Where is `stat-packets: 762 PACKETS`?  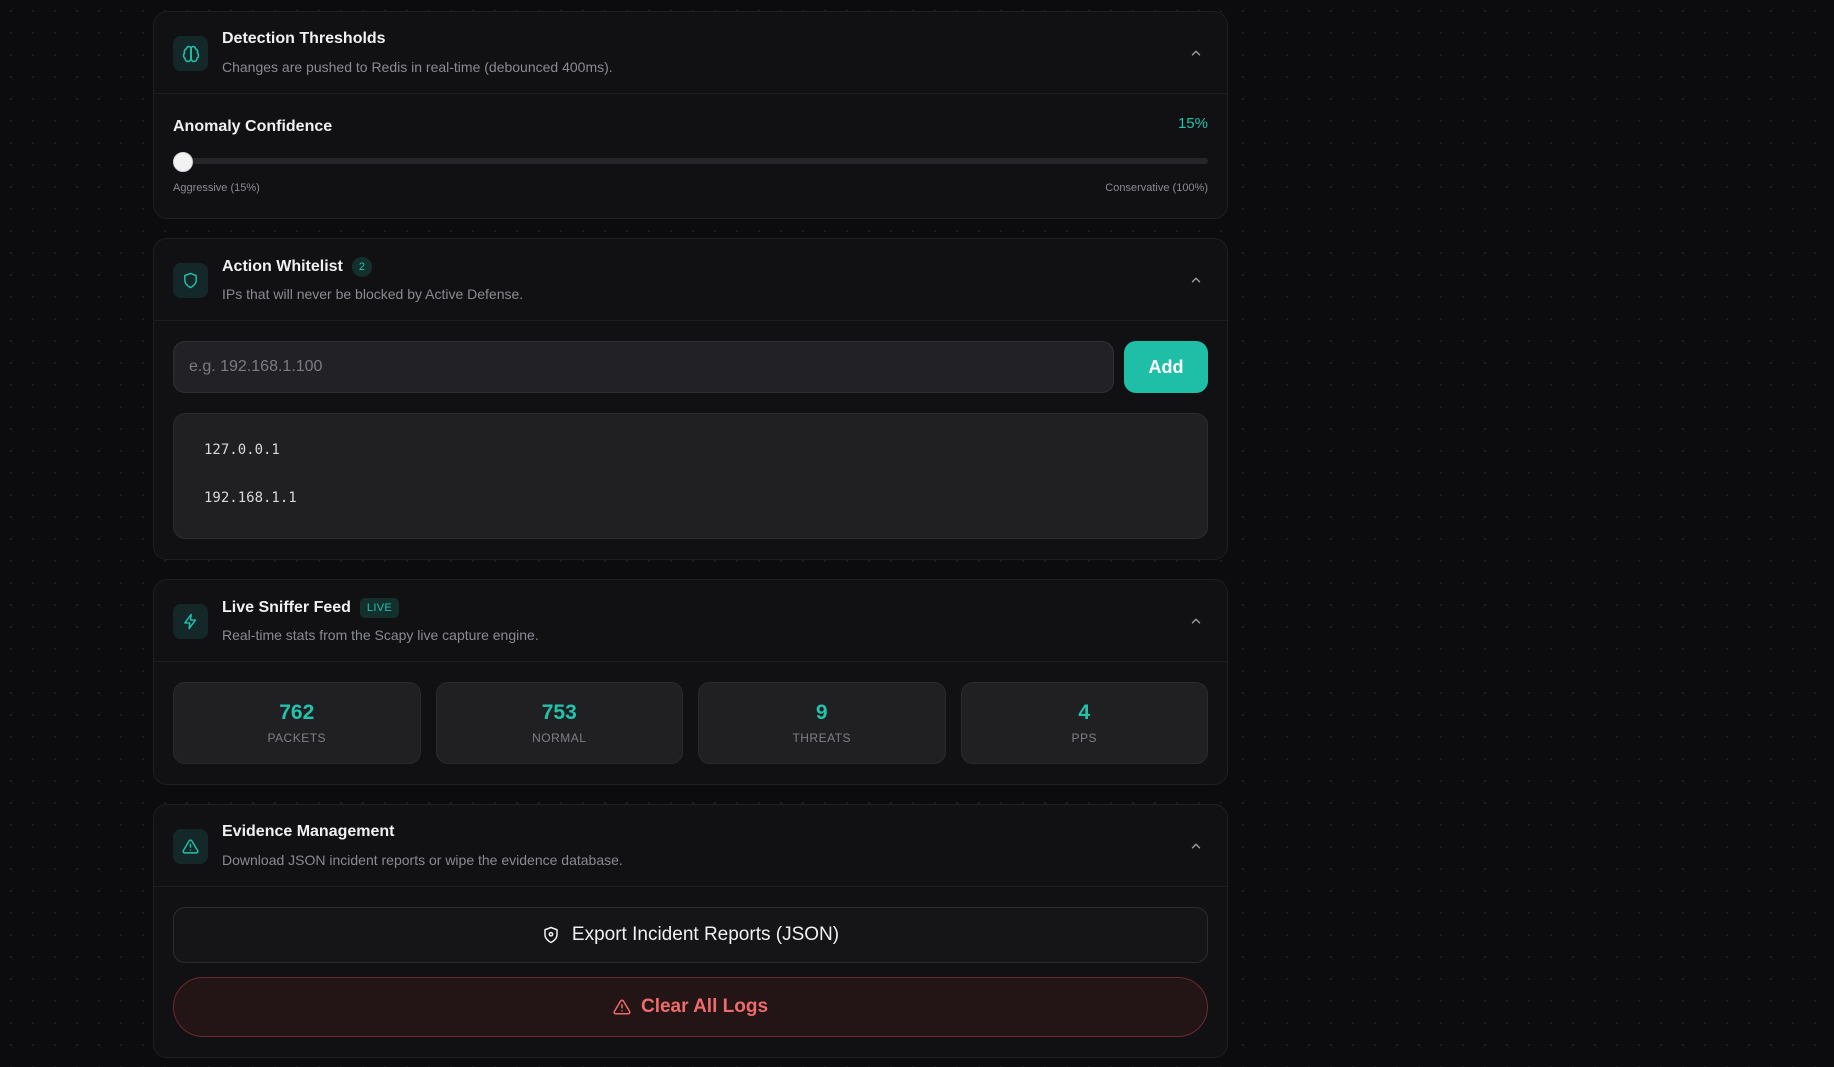
stat-packets: 762 PACKETS is located at coordinates (297, 723).